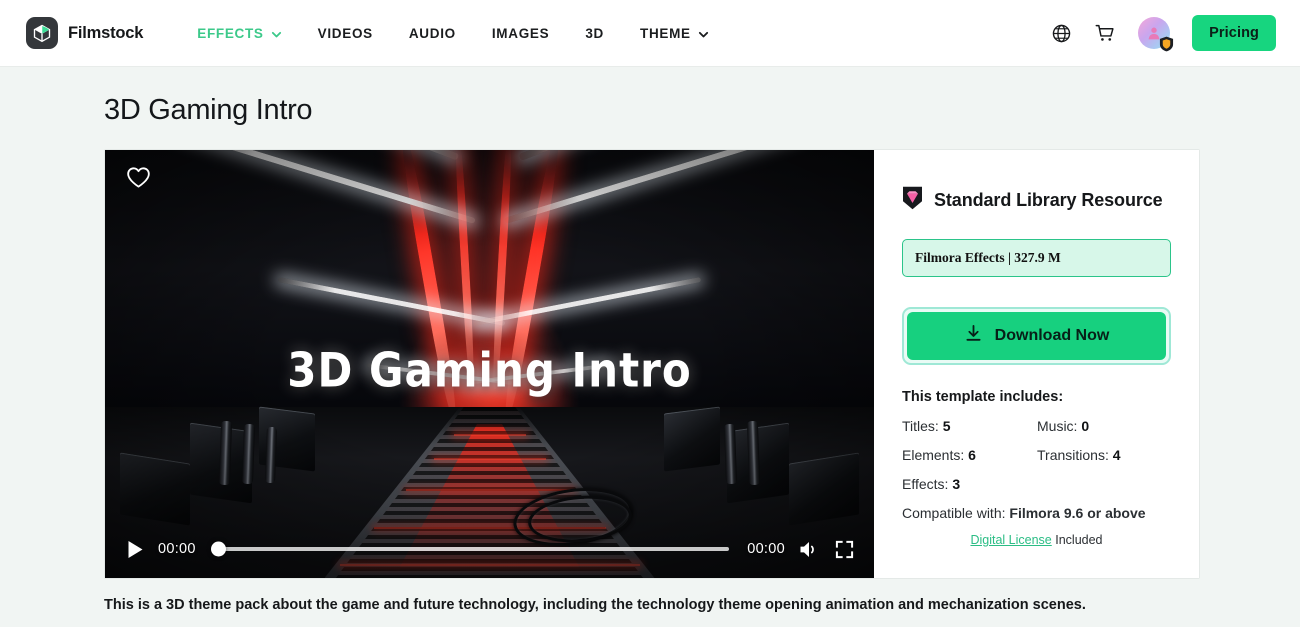 The image size is (1300, 627). I want to click on download-label: Download Now, so click(1052, 335).